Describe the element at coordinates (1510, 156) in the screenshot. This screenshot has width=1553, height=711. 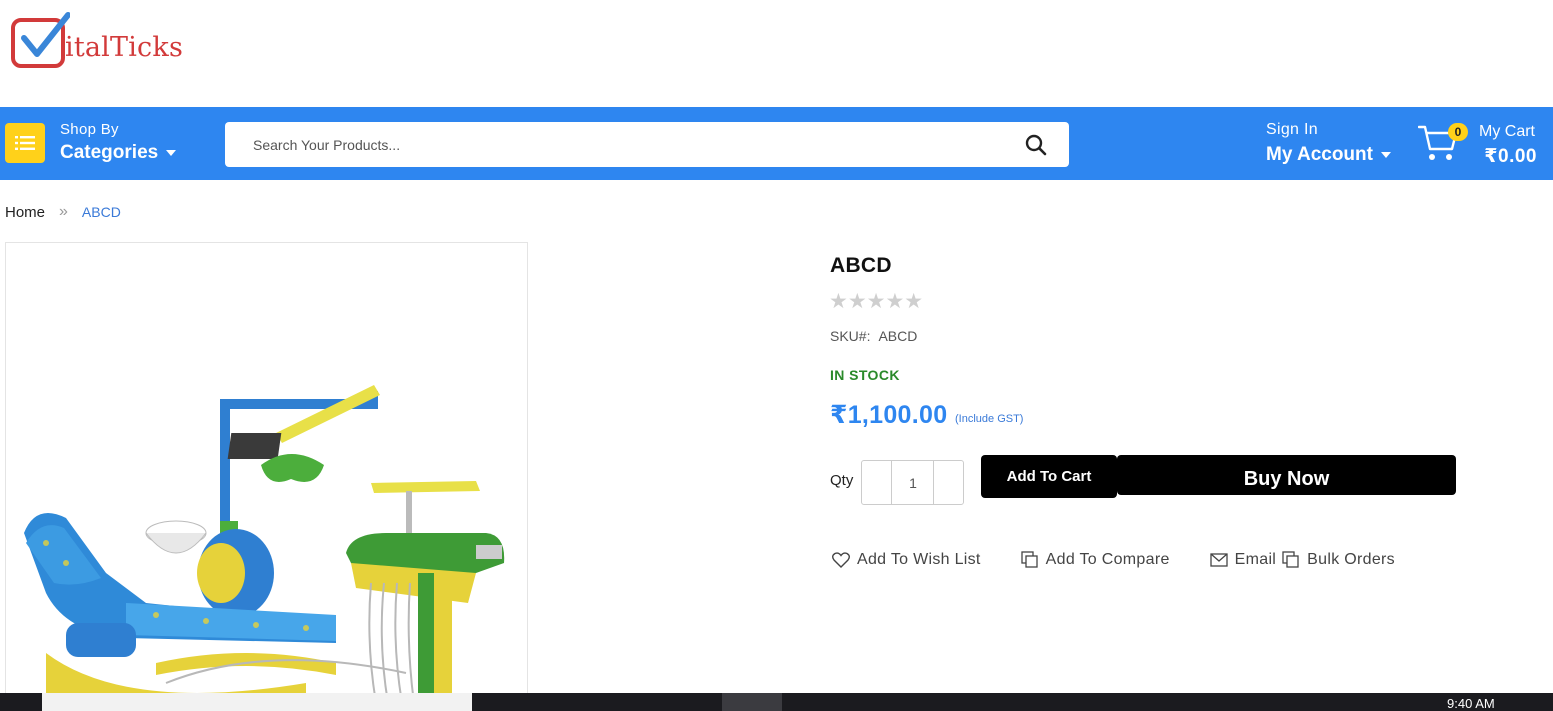
I see `cart-total: ₹0.00` at that location.